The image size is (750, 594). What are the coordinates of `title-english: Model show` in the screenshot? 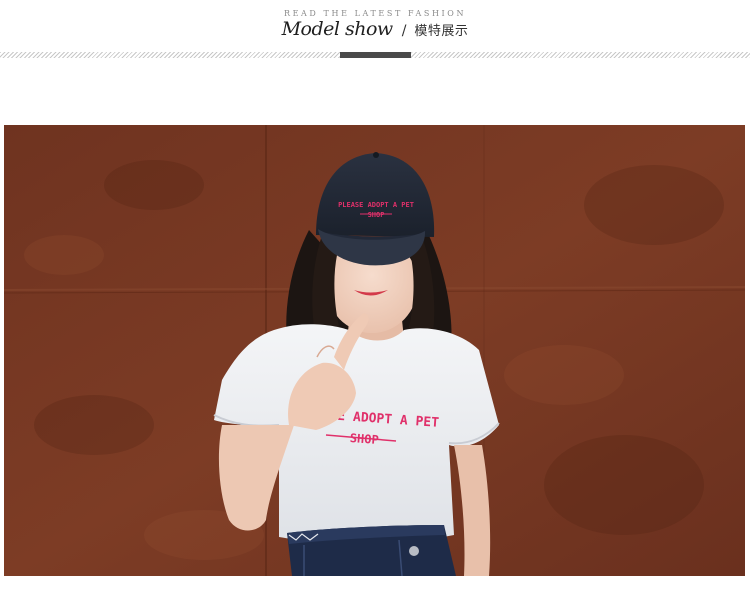 It's located at (337, 29).